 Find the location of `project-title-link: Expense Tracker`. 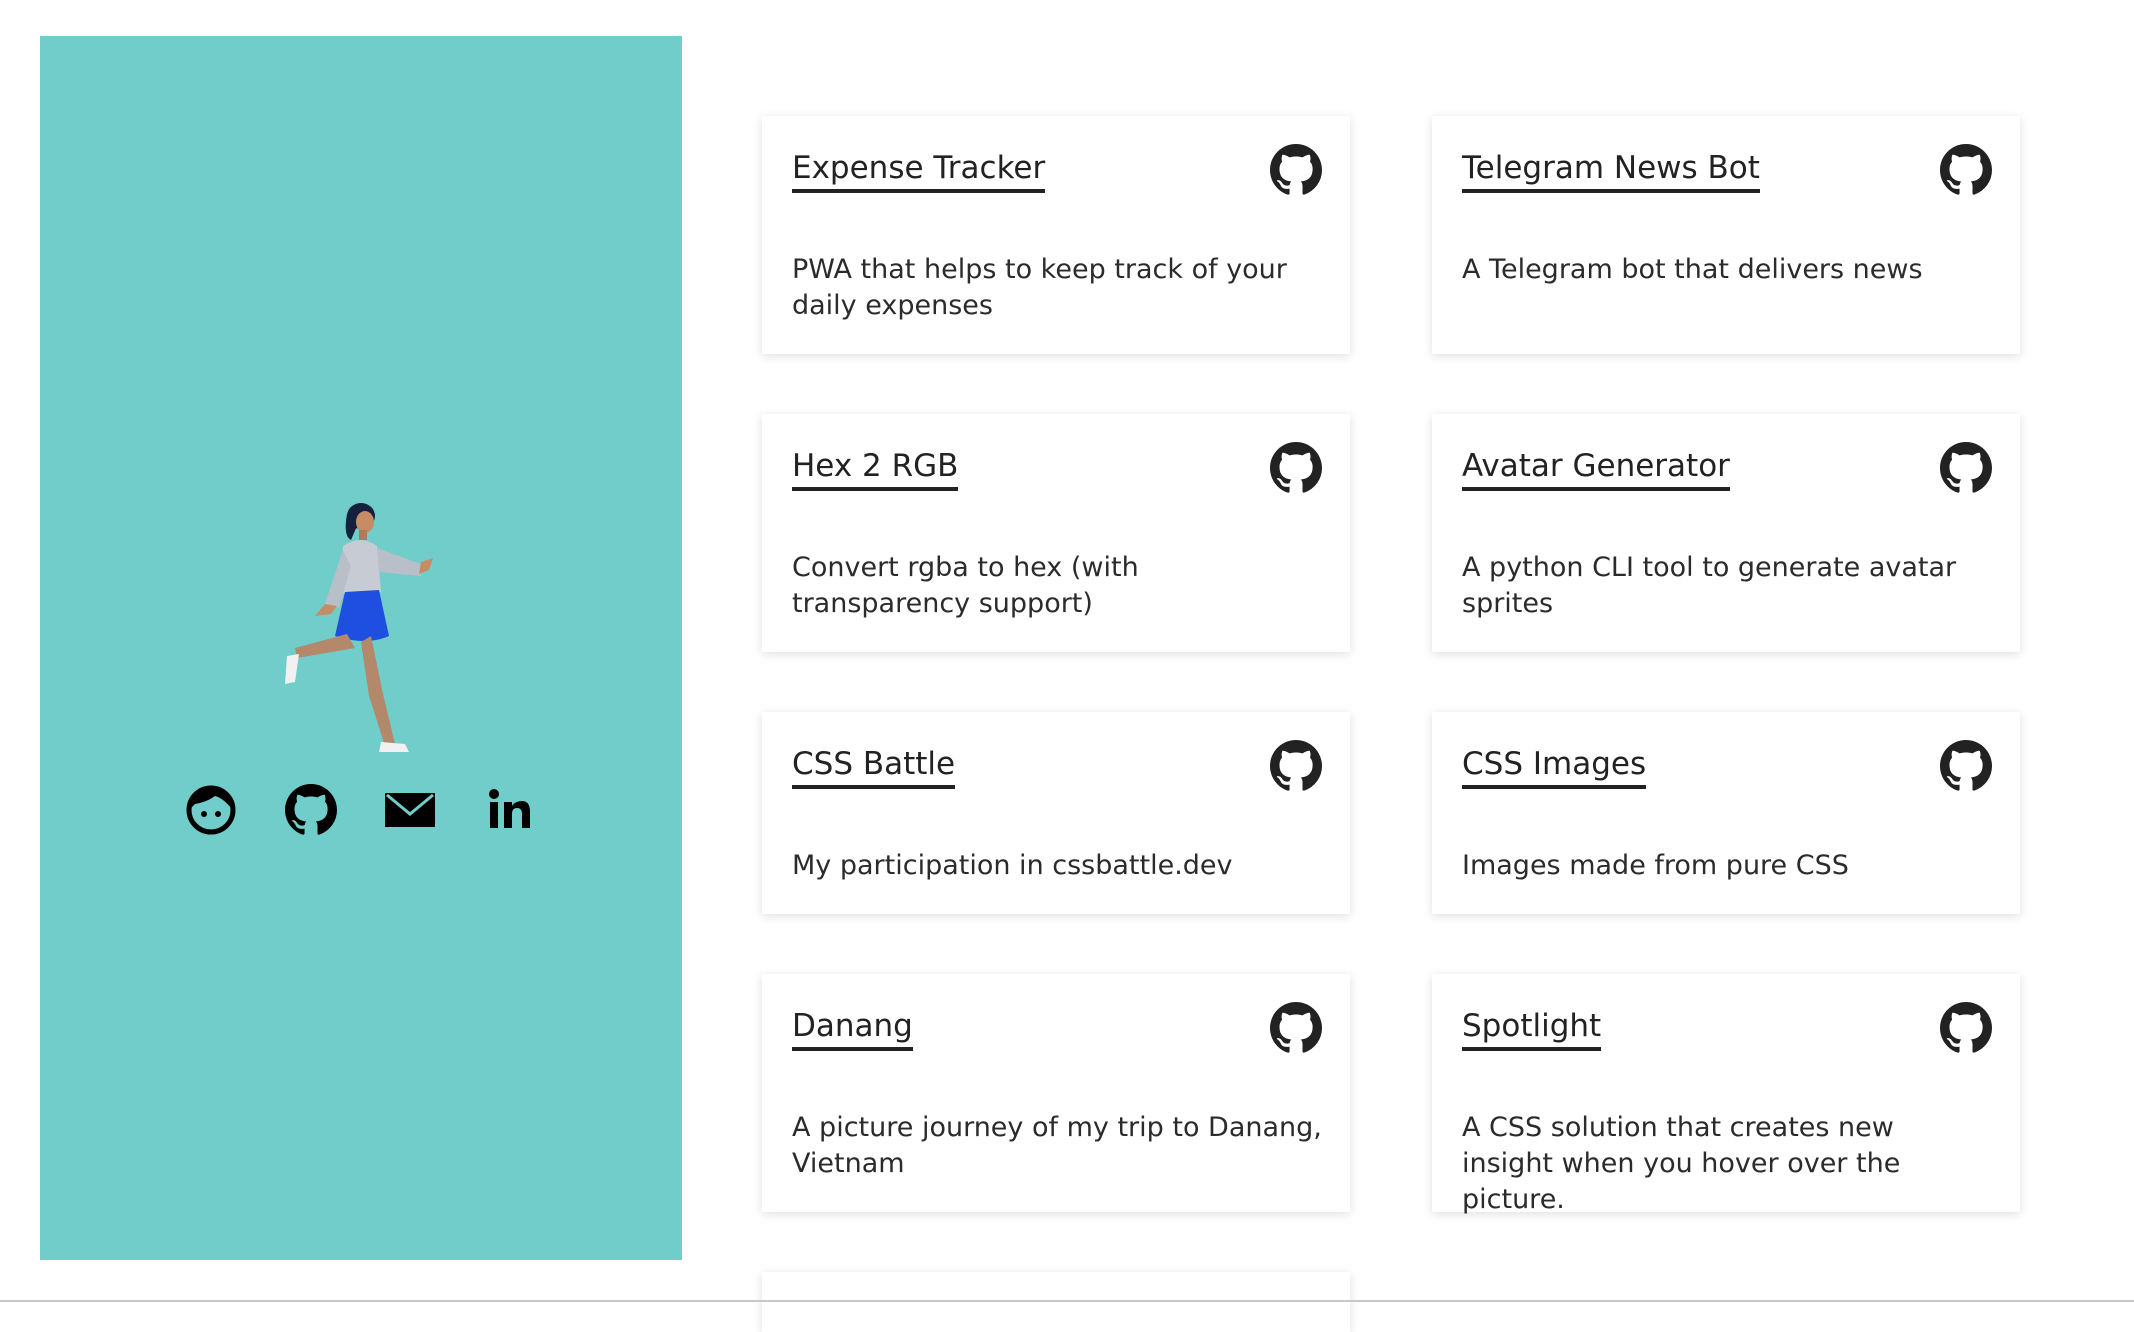

project-title-link: Expense Tracker is located at coordinates (919, 170).